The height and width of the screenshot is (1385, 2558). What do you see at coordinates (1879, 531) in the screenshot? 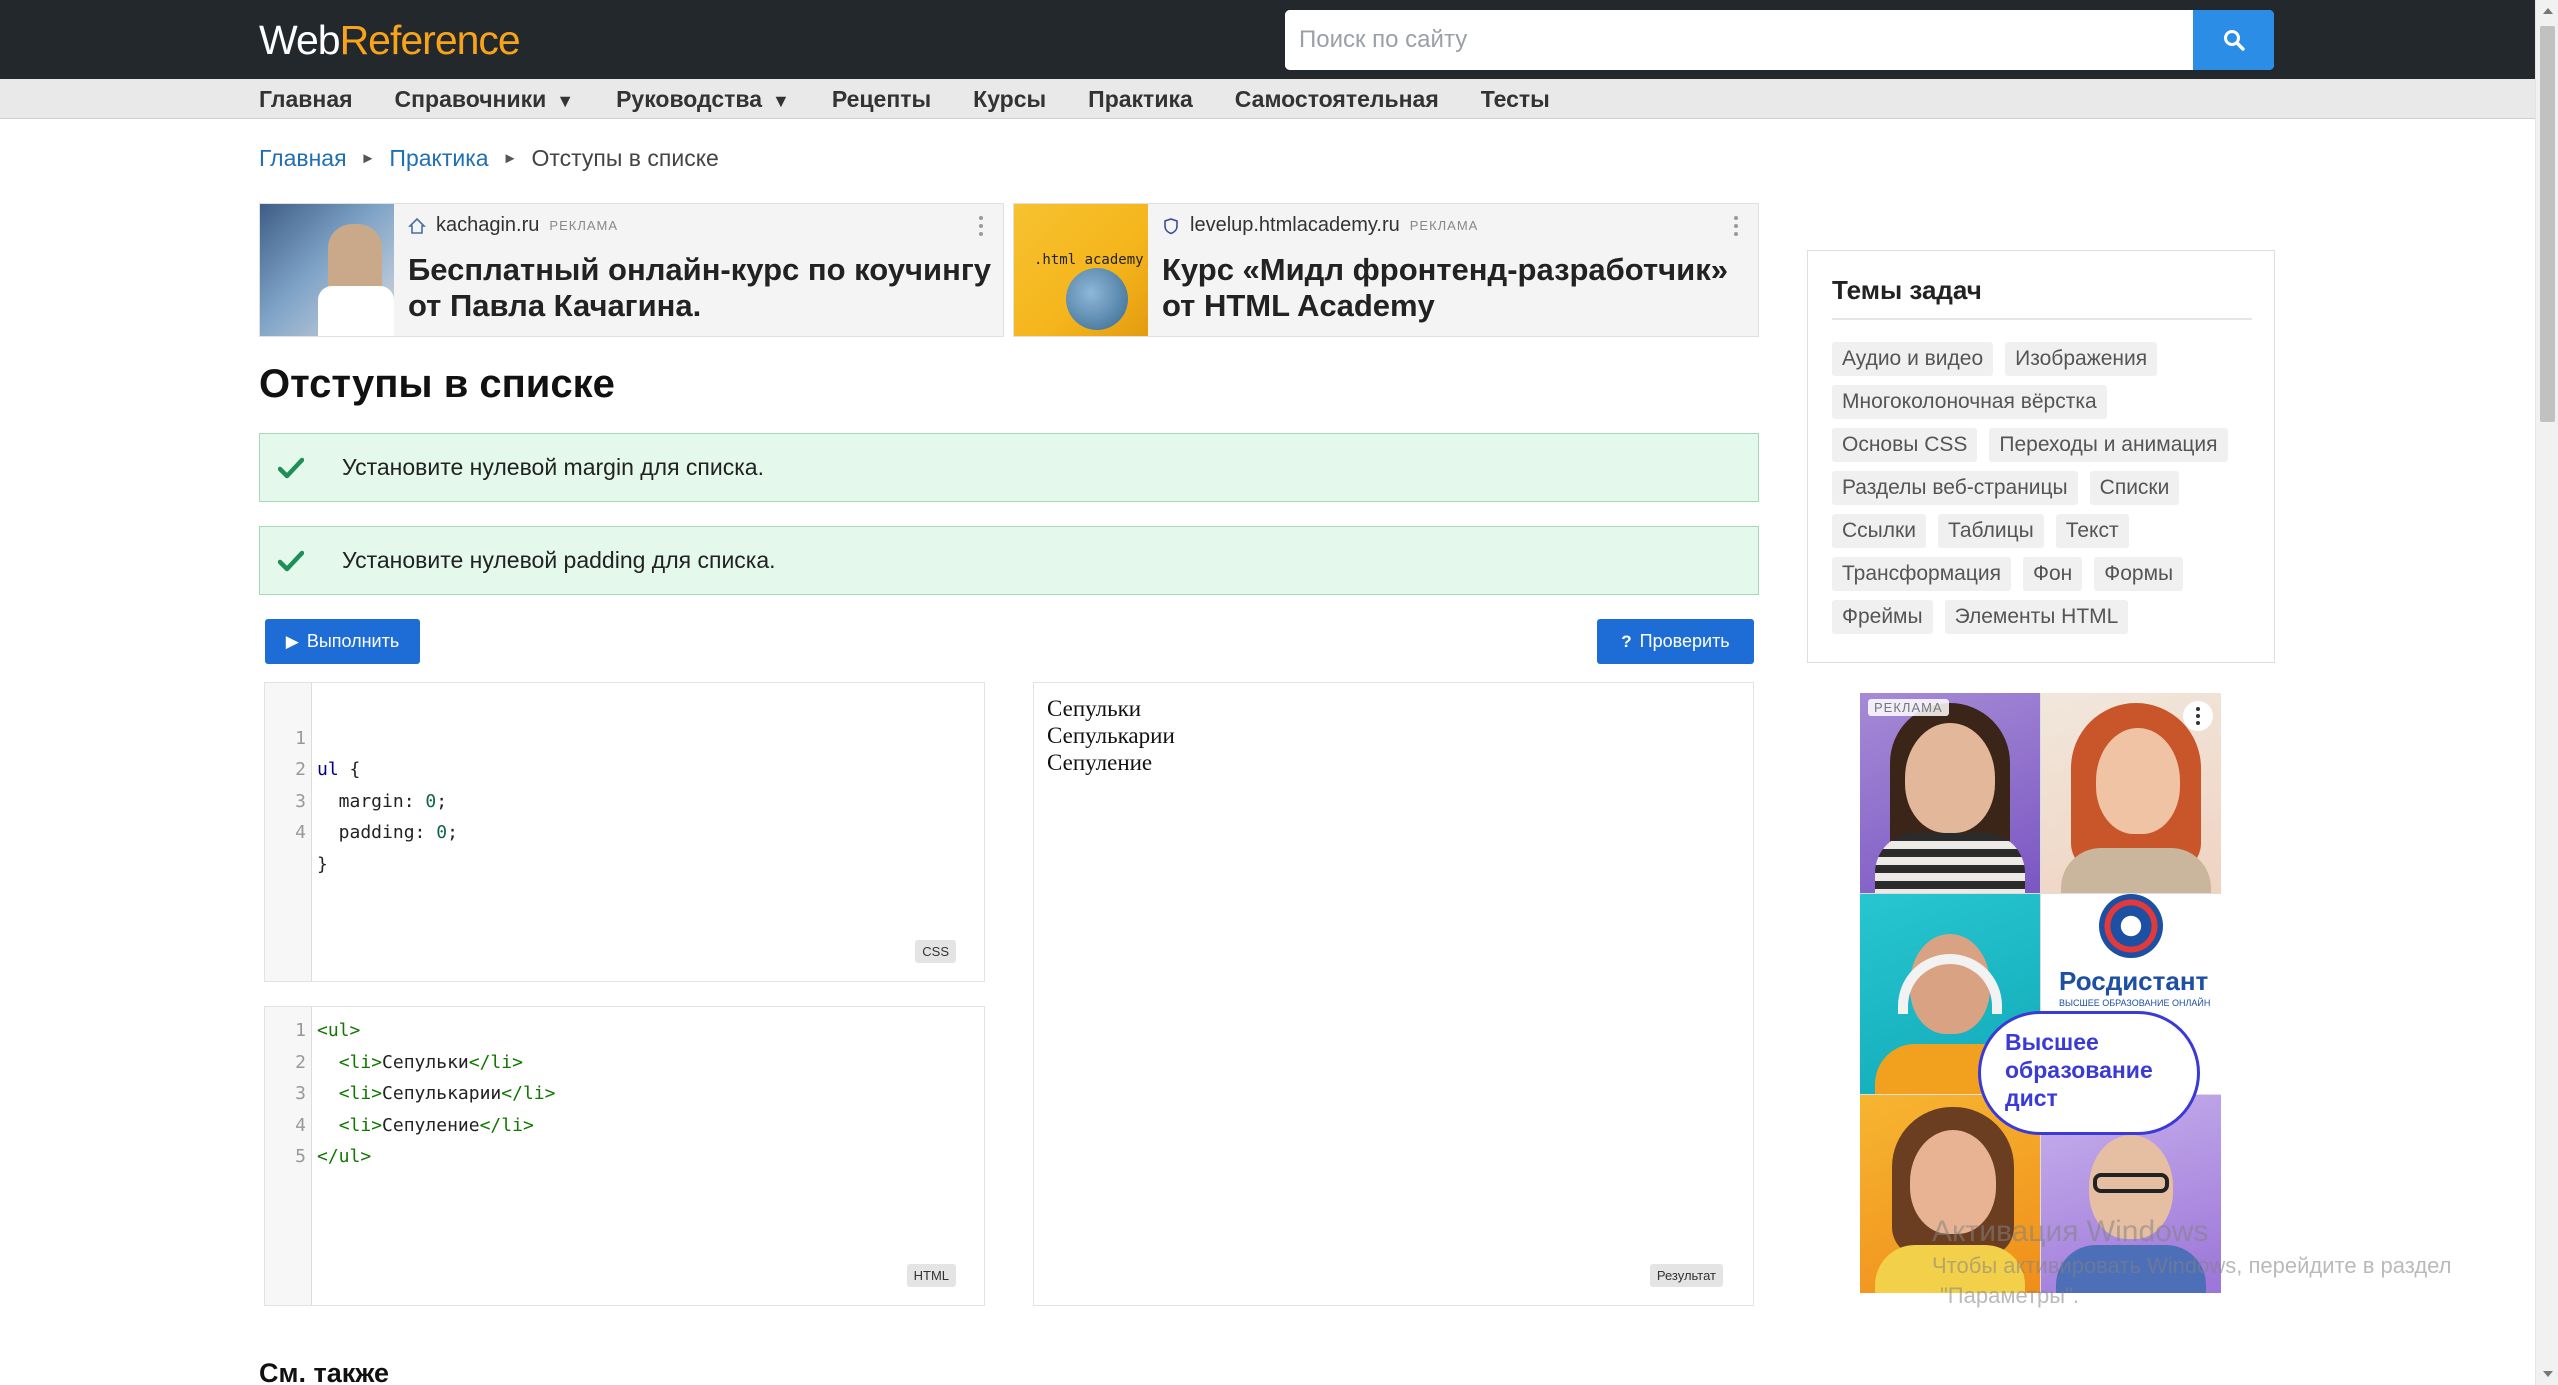
I see `topic-tag: Ссылки` at bounding box center [1879, 531].